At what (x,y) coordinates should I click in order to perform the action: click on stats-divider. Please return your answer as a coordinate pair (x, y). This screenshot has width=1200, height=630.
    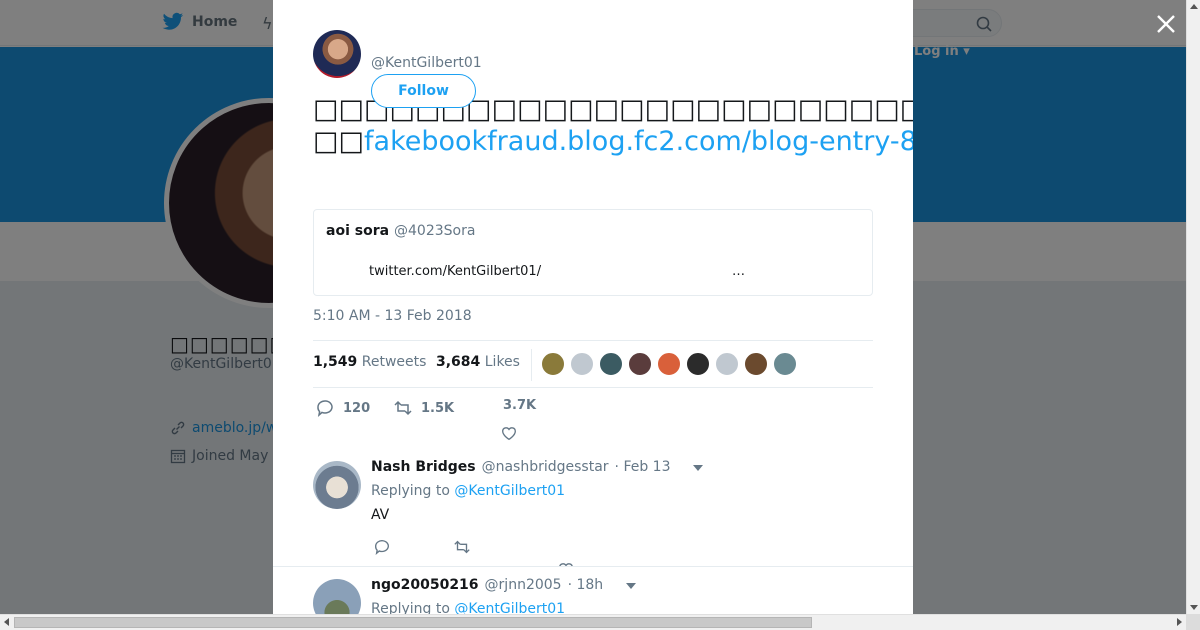
    Looking at the image, I should click on (531, 365).